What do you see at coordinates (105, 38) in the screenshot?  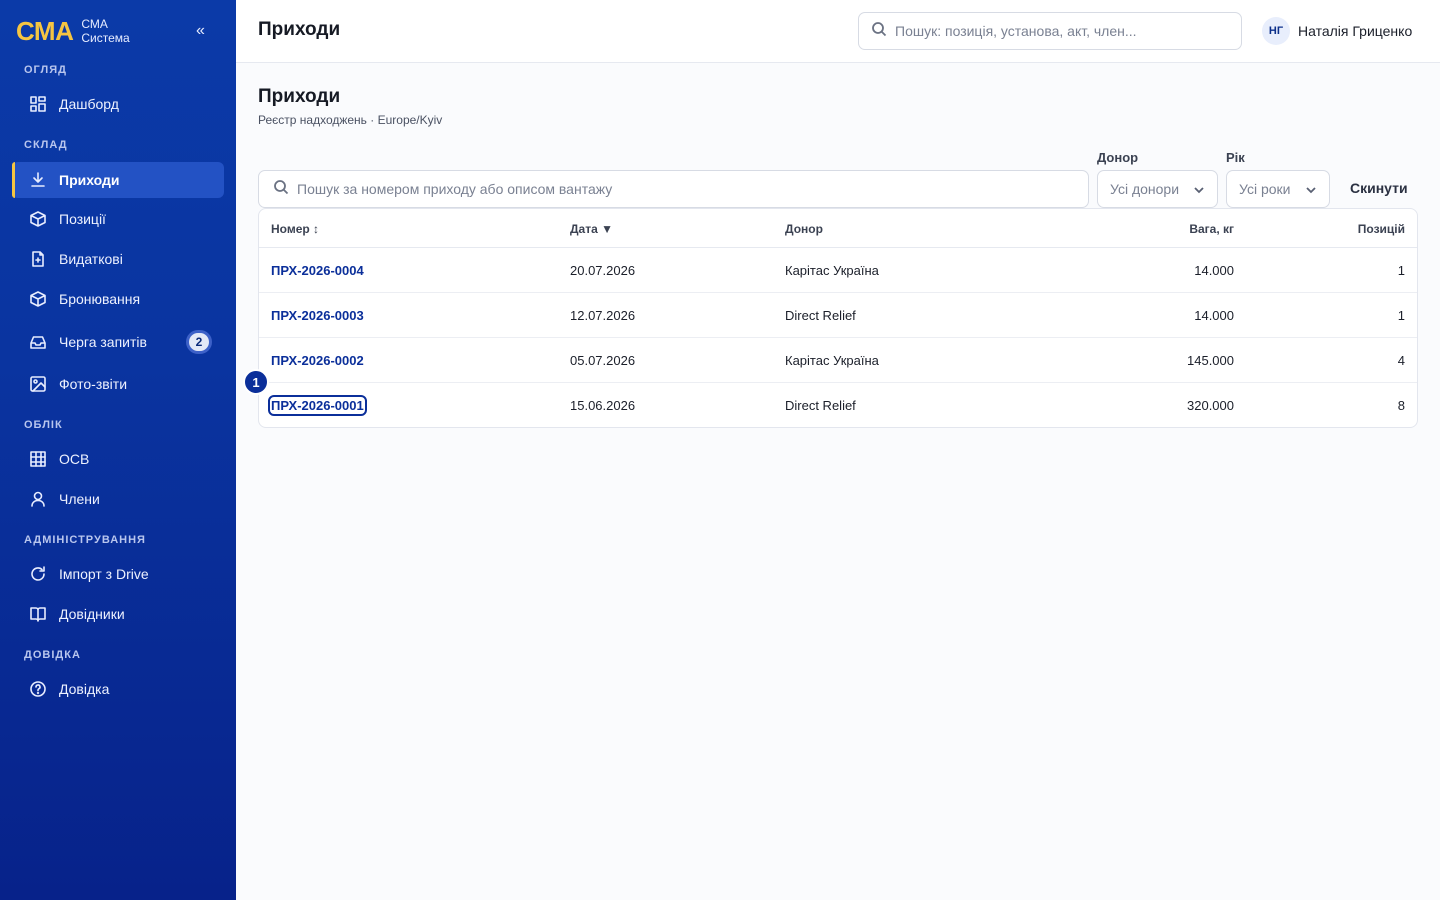 I see `brand-line2: Система` at bounding box center [105, 38].